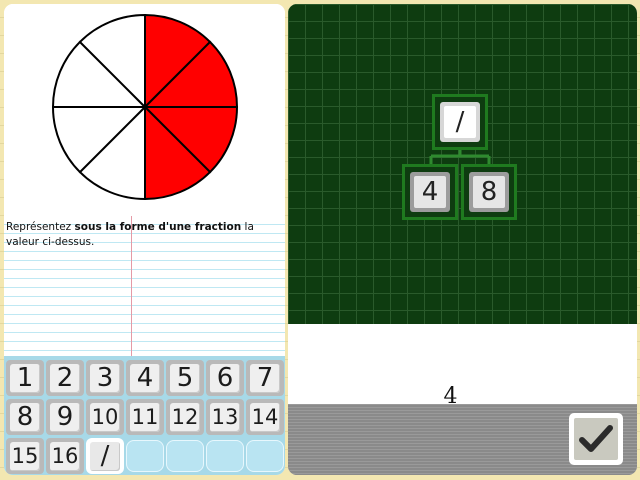  Describe the element at coordinates (25, 378) in the screenshot. I see `key-1: 1` at that location.